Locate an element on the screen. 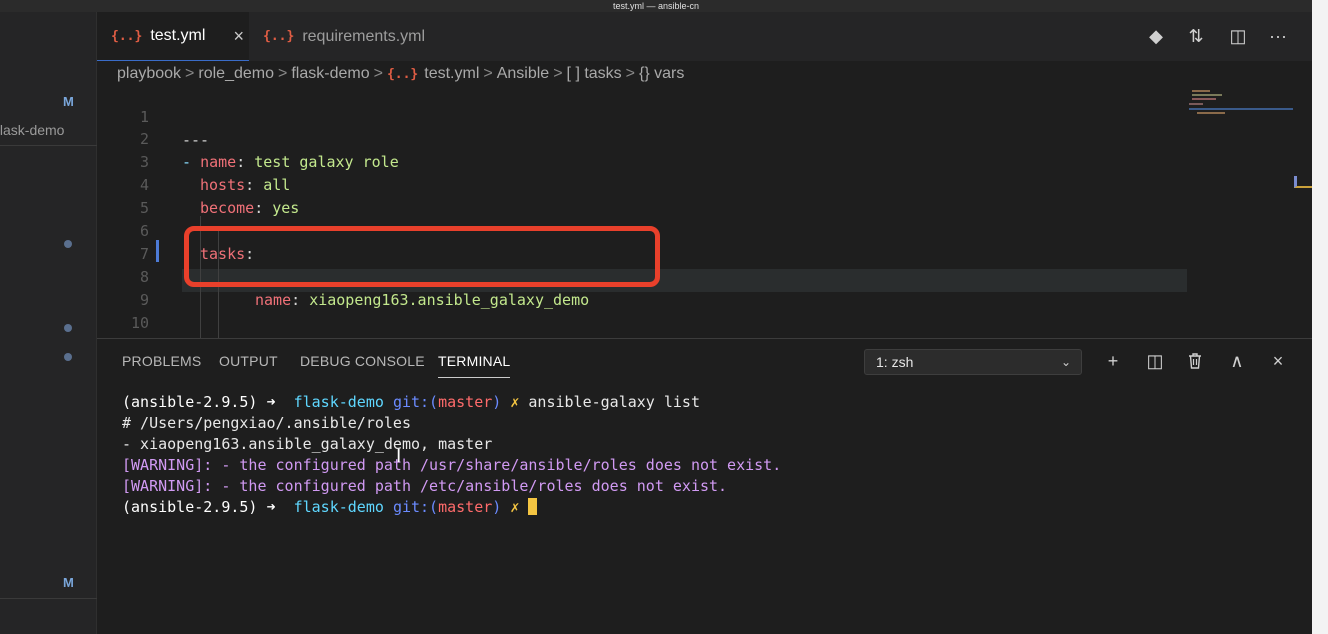 The height and width of the screenshot is (634, 1328). maximize-panel-icon: ∧ is located at coordinates (1237, 361).